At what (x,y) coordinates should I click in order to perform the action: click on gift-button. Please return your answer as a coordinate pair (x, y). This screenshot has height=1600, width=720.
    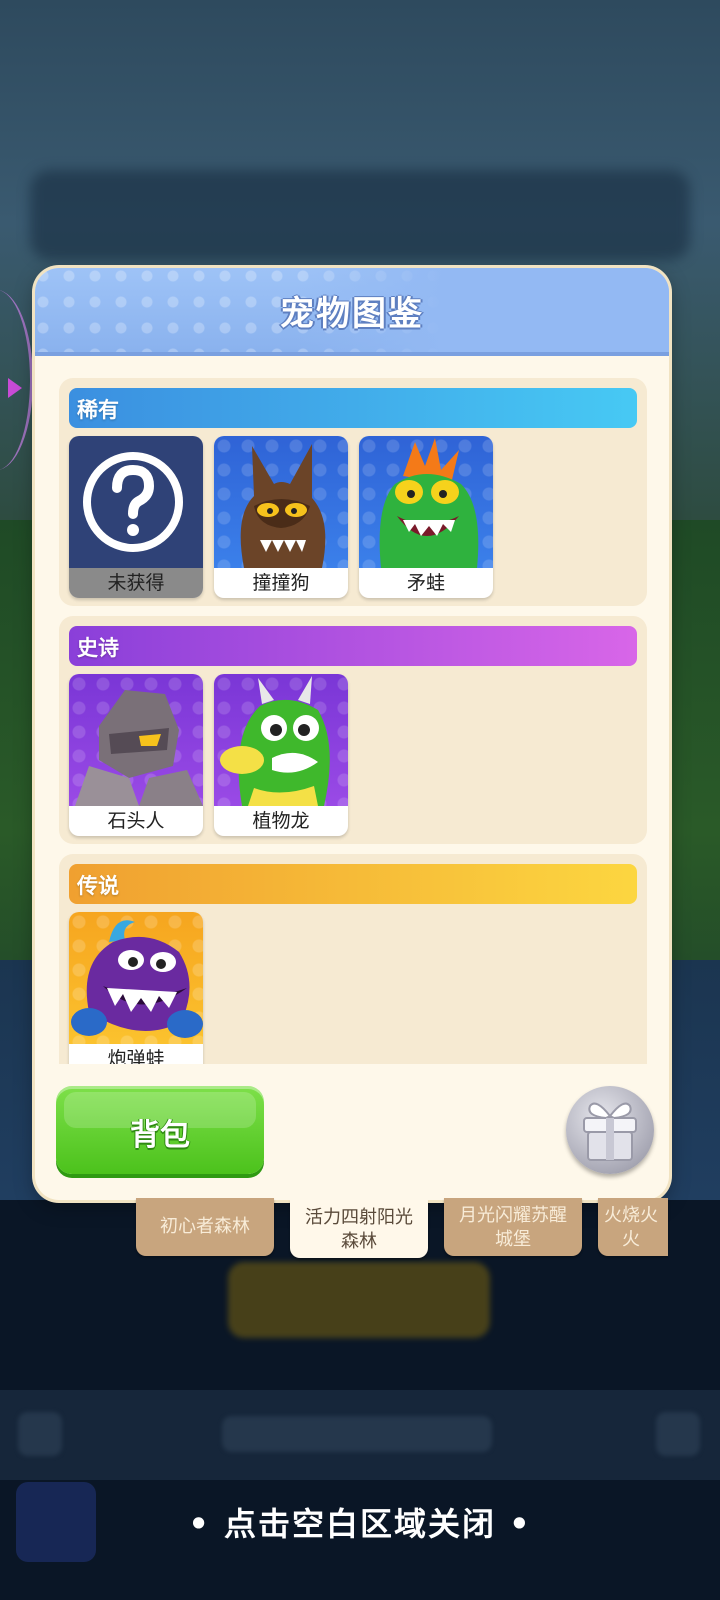
    Looking at the image, I should click on (610, 1130).